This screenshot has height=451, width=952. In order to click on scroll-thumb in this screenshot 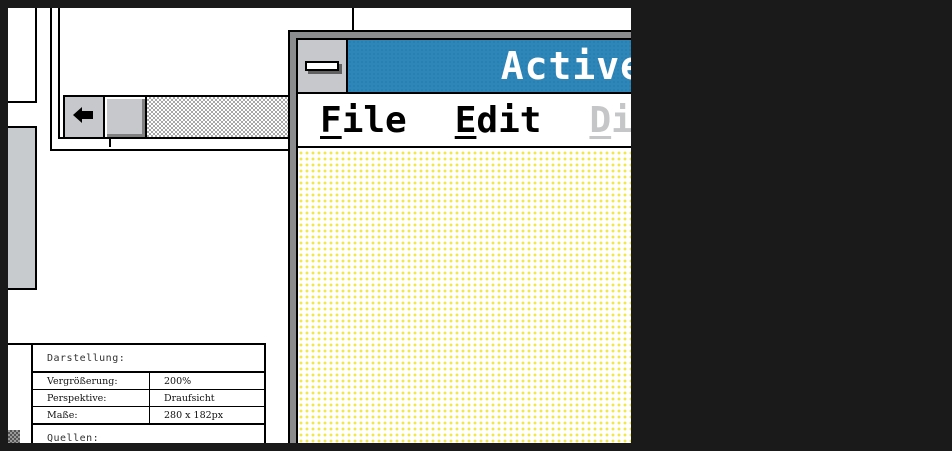, I will do `click(126, 117)`.